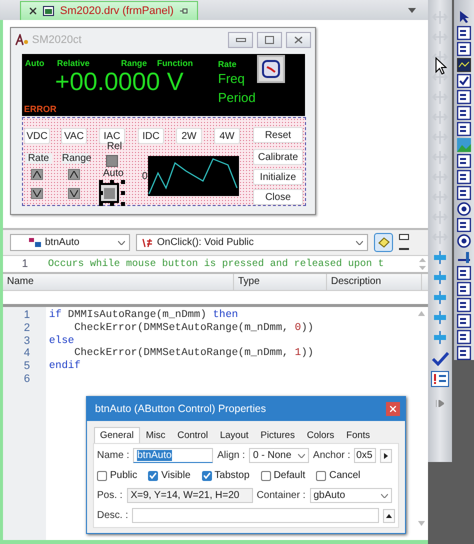 Image resolution: width=474 pixels, height=544 pixels. I want to click on chart-icon, so click(464, 65).